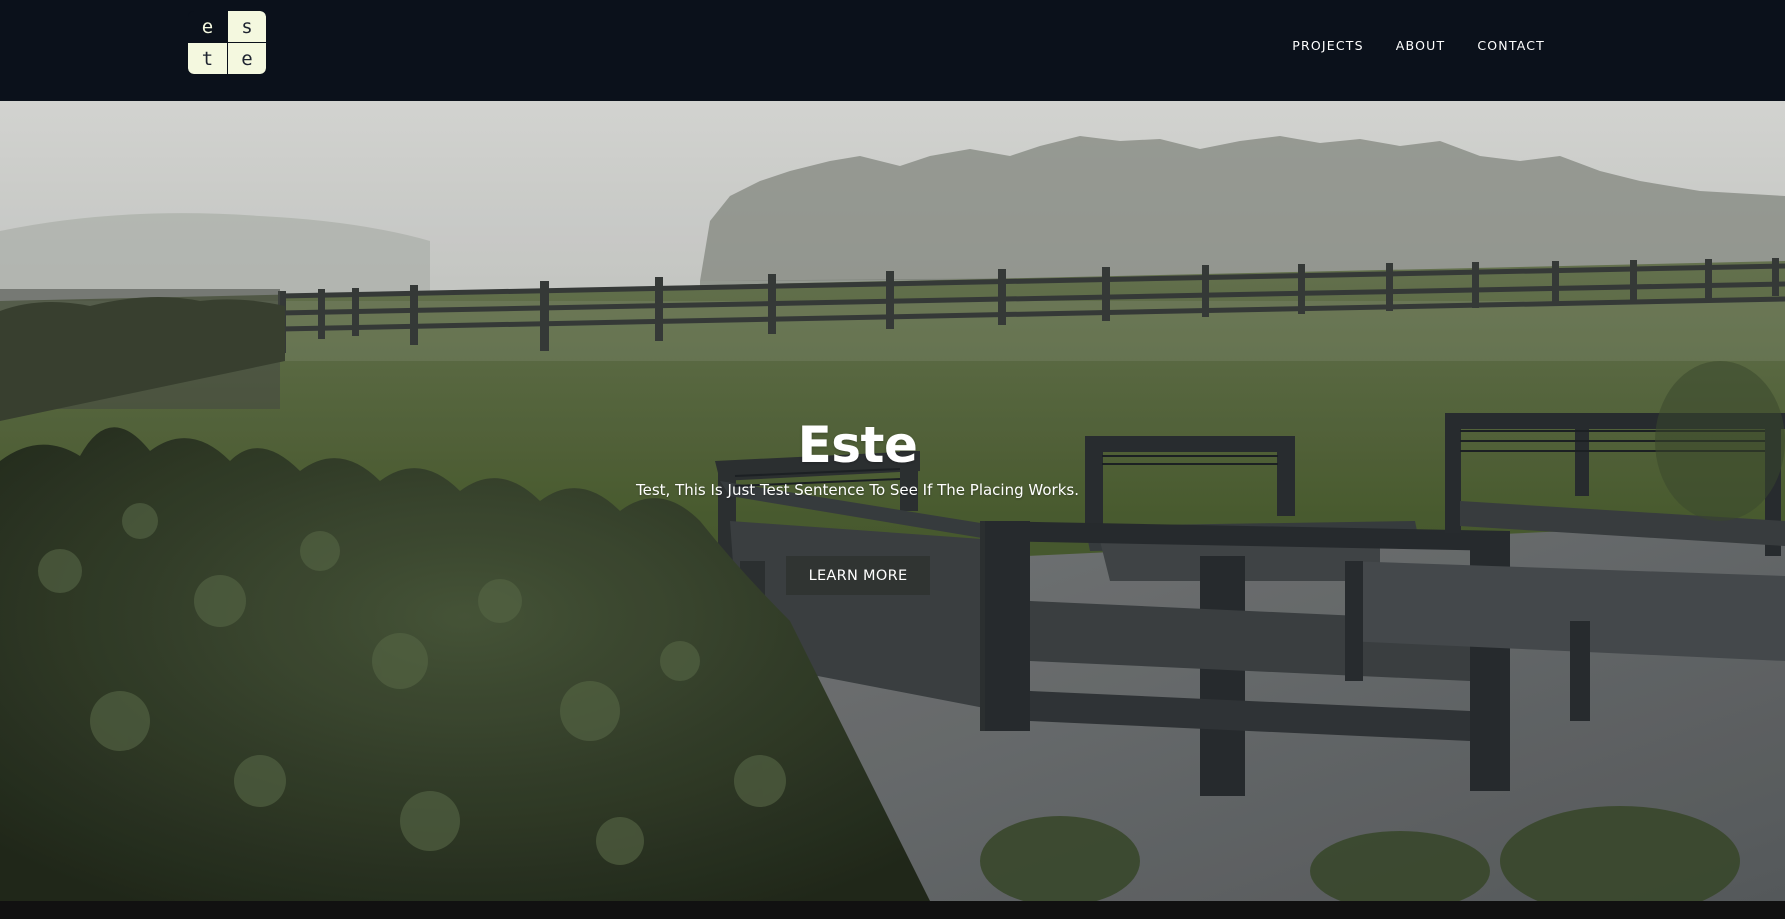  I want to click on site-logo: e s t e, so click(227, 42).